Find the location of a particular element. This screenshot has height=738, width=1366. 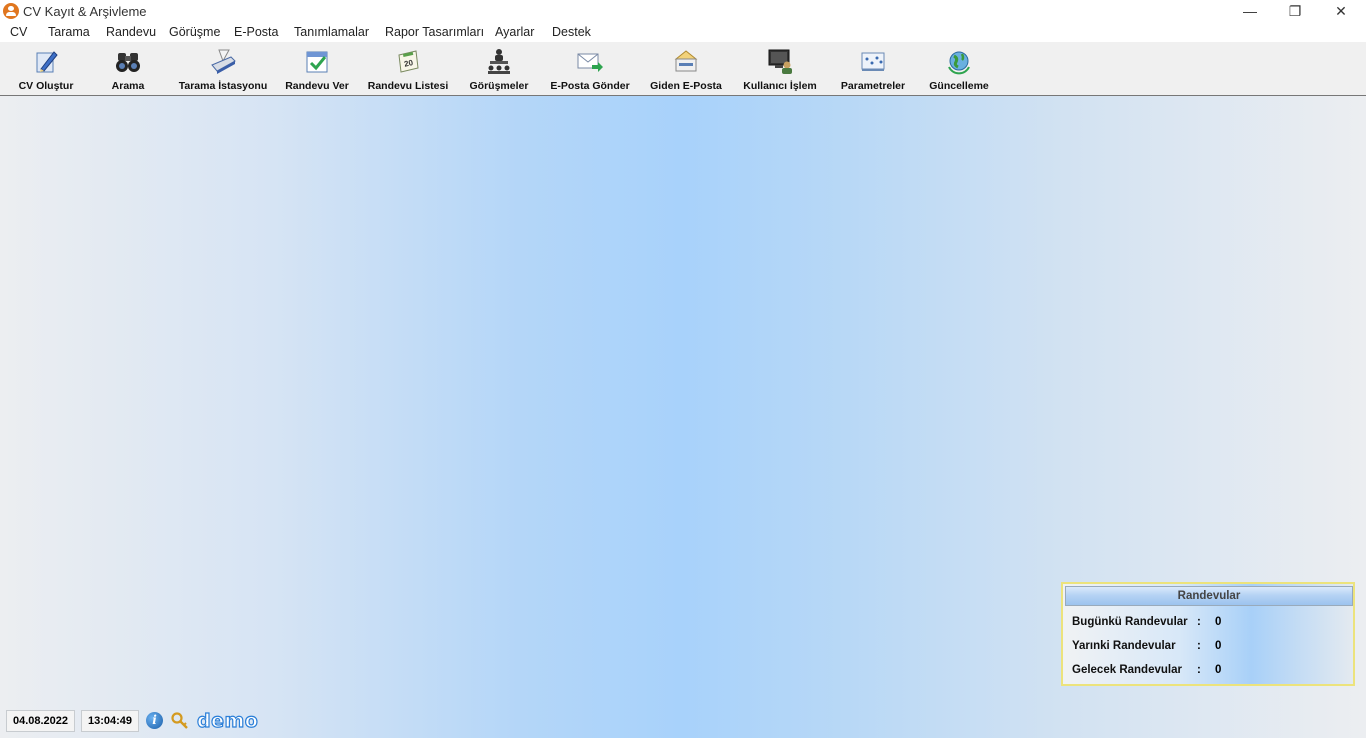

tomorrow-appointments-sep: : is located at coordinates (1199, 646).